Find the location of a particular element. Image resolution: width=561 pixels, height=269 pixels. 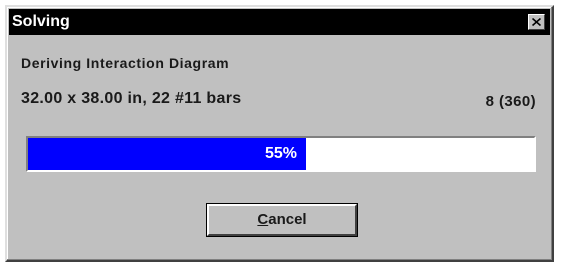

cancel-mnemonic: C is located at coordinates (263, 219).